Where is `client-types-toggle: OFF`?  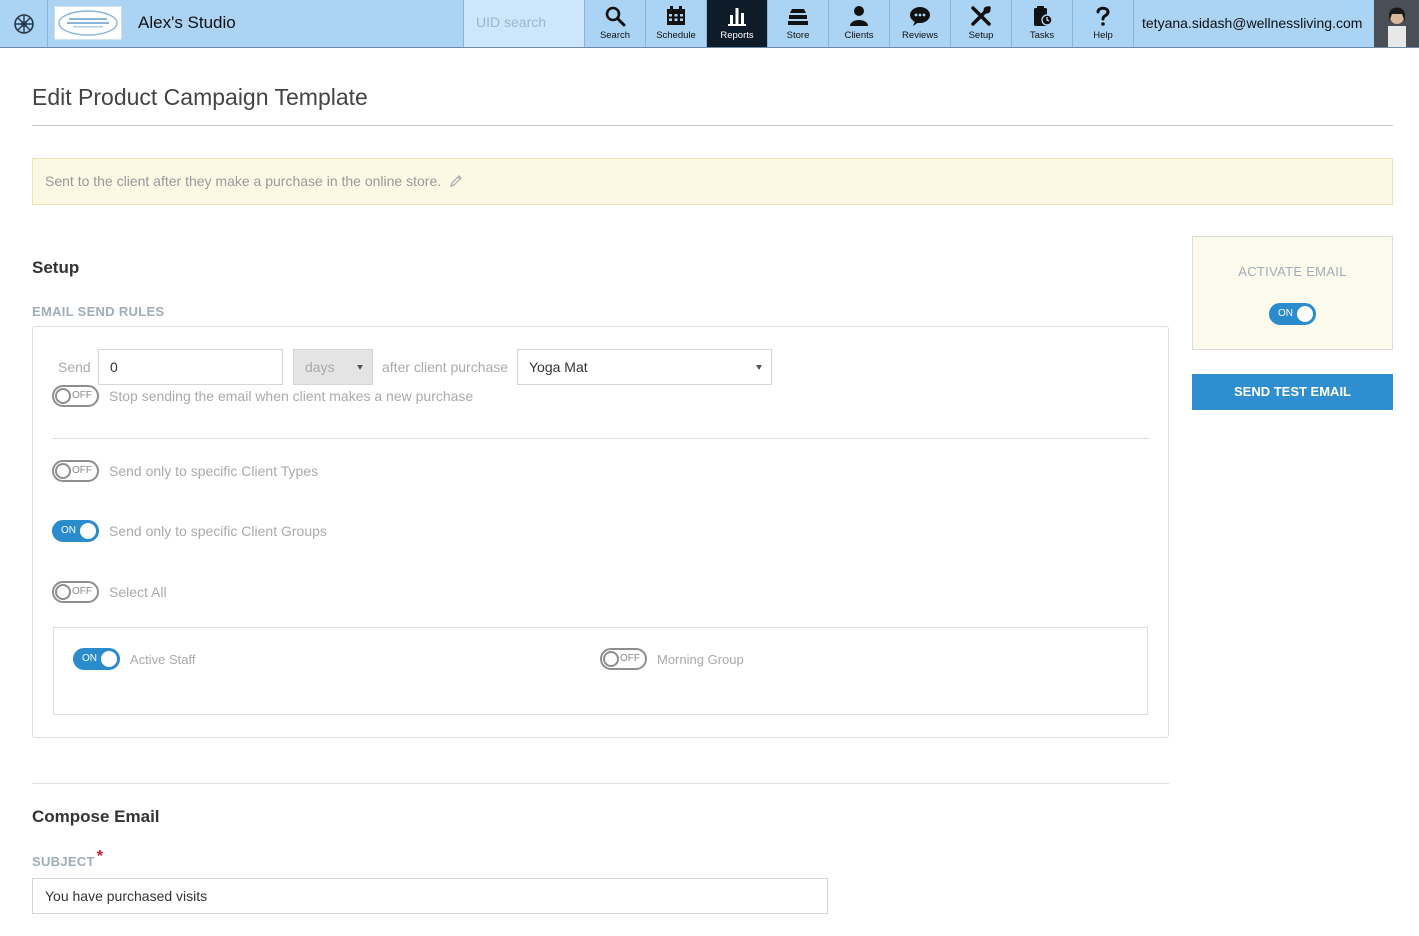 client-types-toggle: OFF is located at coordinates (75, 471).